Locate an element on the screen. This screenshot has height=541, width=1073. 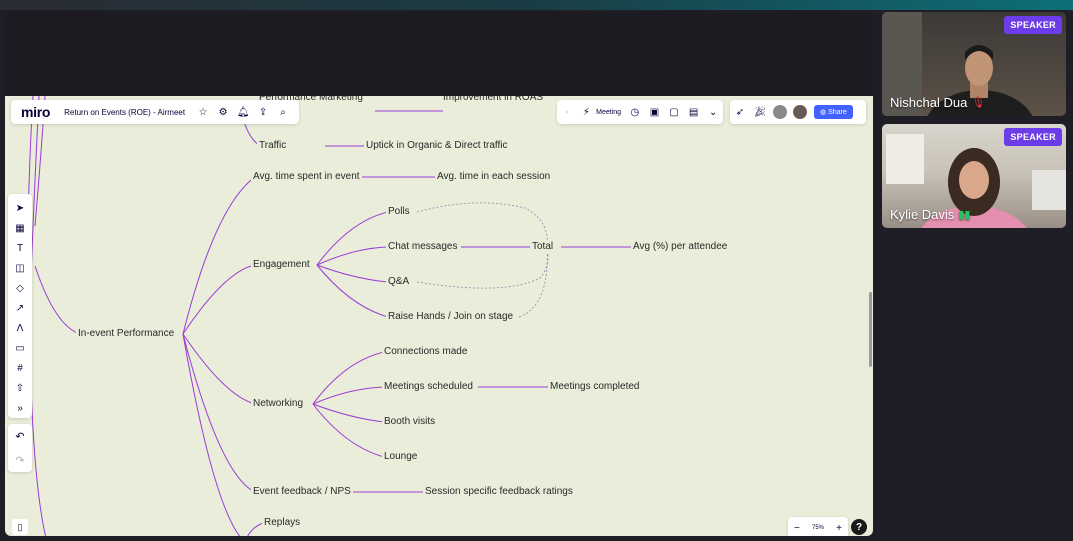
reactions-icon: 🎉︎ is located at coordinates (760, 112).